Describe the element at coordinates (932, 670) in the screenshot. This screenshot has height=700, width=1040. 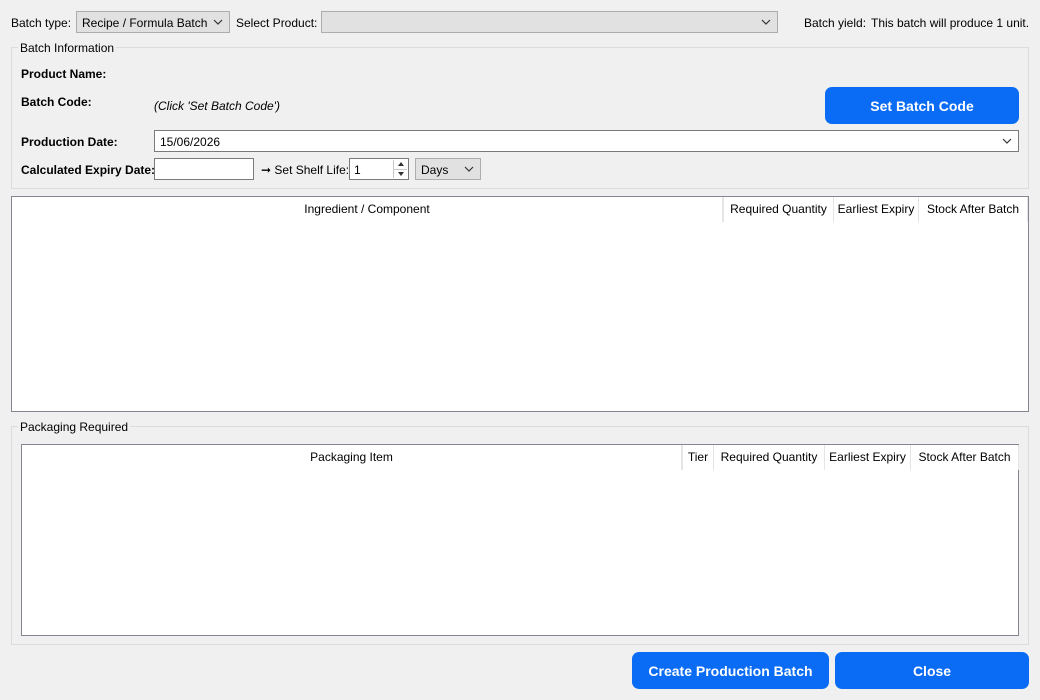
I see `close-button: Close` at that location.